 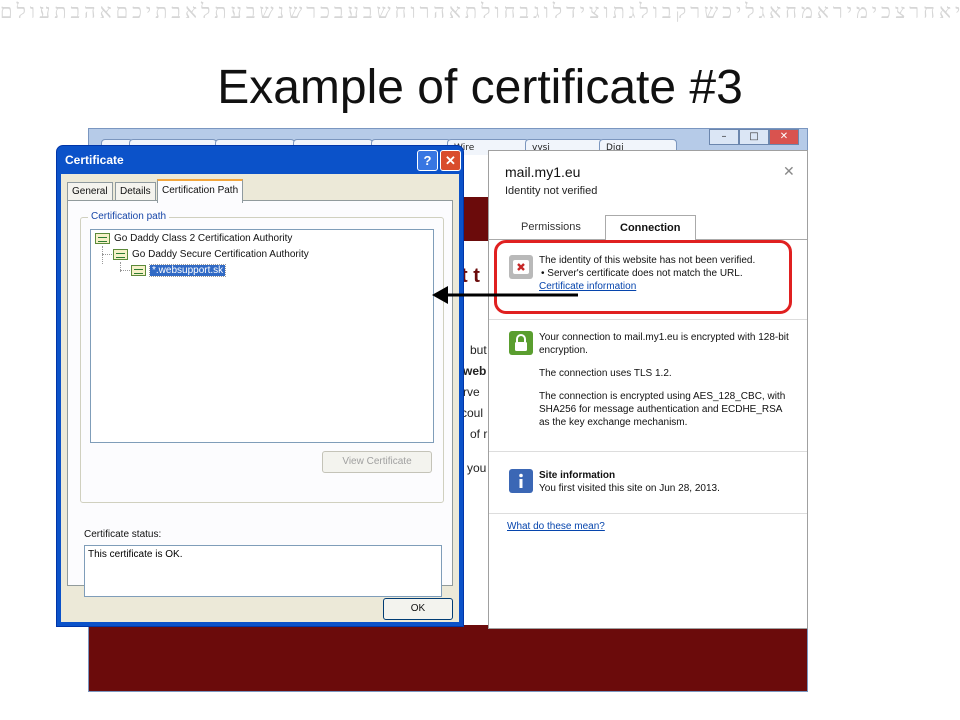 What do you see at coordinates (521, 481) in the screenshot?
I see `info-icon` at bounding box center [521, 481].